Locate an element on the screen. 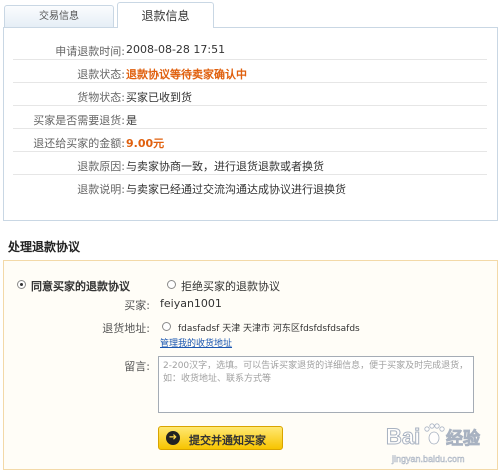 The image size is (500, 475). tab-transaction-info: 交易信息 is located at coordinates (59, 16).